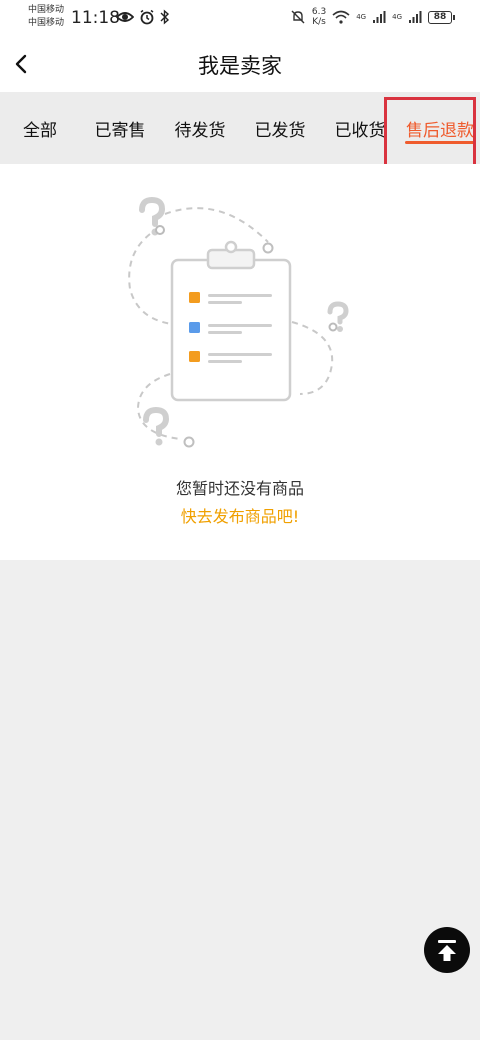 This screenshot has width=480, height=1040. What do you see at coordinates (319, 12) in the screenshot?
I see `net-speed-value: 6.3` at bounding box center [319, 12].